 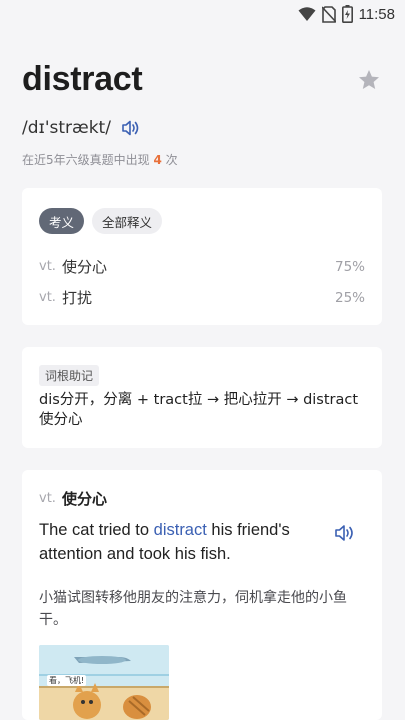 I want to click on example-translation: 小猫试图转移他朋友的注意力，伺机拿走他的小鱼干。, so click(x=193, y=609).